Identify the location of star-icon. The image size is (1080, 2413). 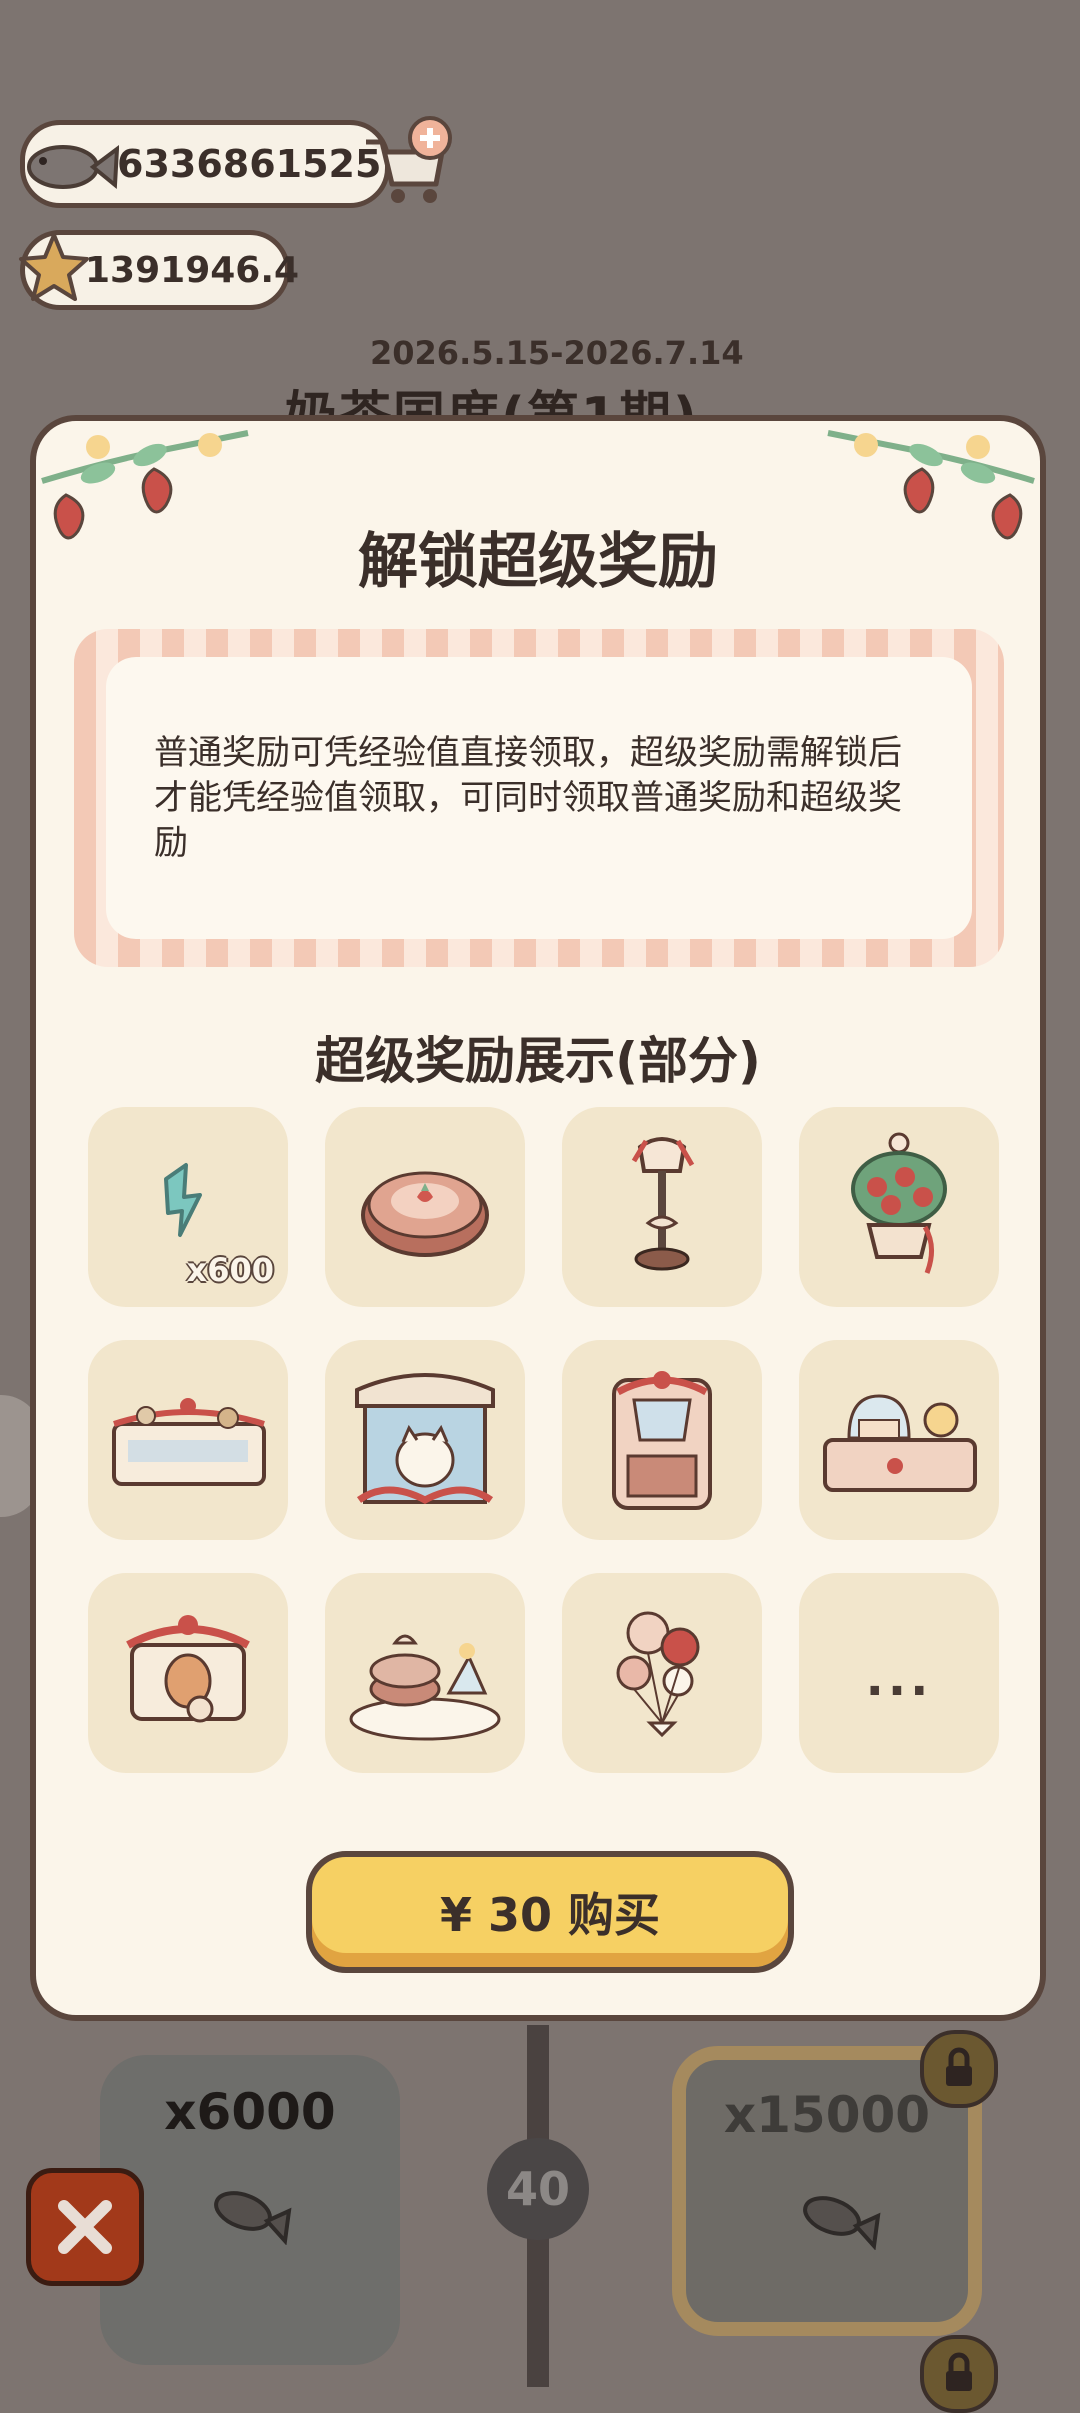
(54, 272).